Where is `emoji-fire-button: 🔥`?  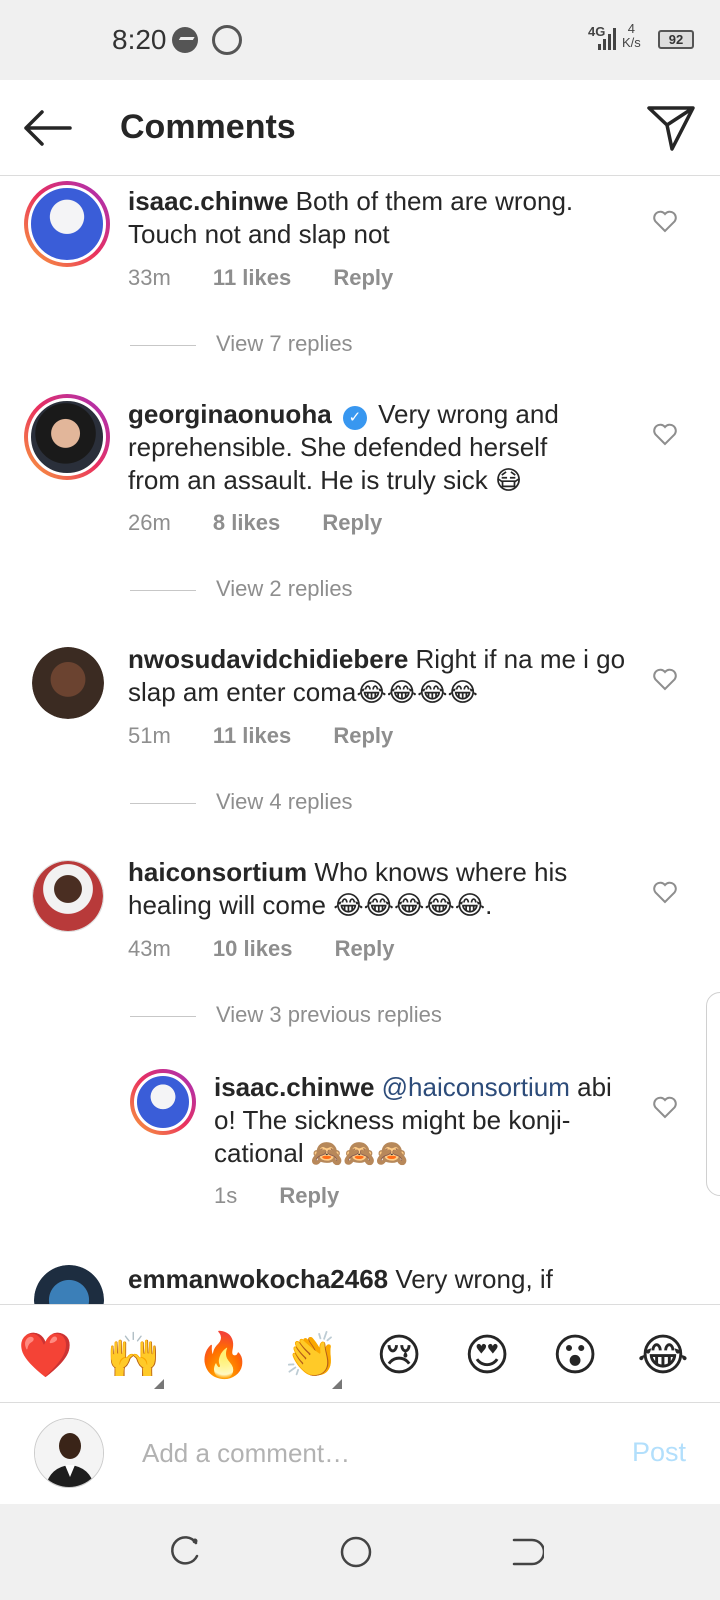
emoji-fire-button: 🔥 is located at coordinates (223, 1356).